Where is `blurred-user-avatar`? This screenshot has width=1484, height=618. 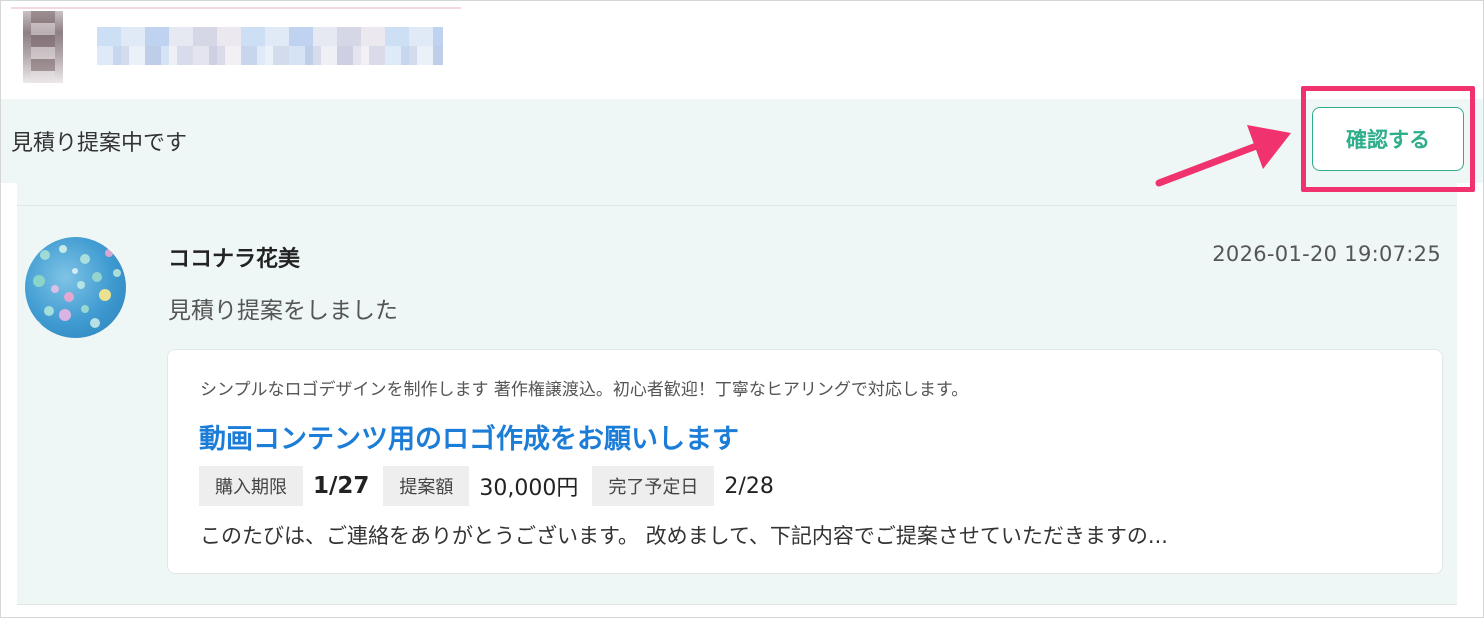
blurred-user-avatar is located at coordinates (43, 47).